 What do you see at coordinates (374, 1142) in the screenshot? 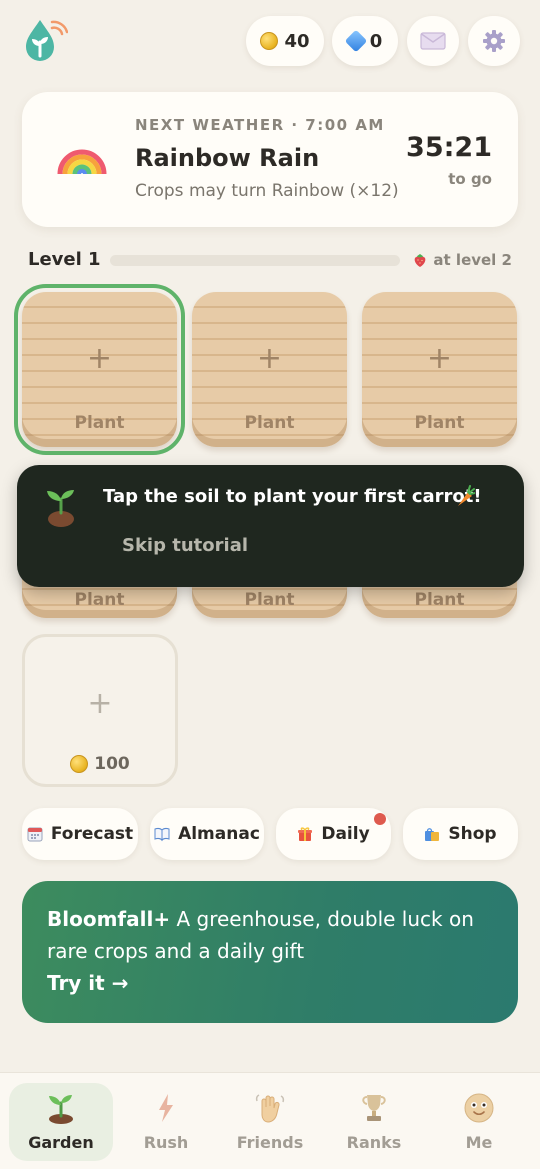
I see `nav-label: Ranks` at bounding box center [374, 1142].